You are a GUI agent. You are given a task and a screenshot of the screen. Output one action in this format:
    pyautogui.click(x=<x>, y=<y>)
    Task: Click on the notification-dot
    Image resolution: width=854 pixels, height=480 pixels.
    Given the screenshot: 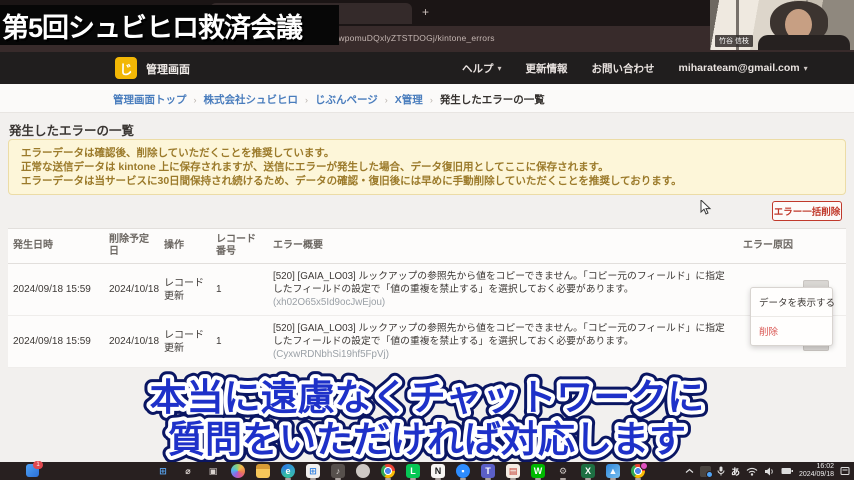 What is the action you would take?
    pyautogui.click(x=709, y=474)
    